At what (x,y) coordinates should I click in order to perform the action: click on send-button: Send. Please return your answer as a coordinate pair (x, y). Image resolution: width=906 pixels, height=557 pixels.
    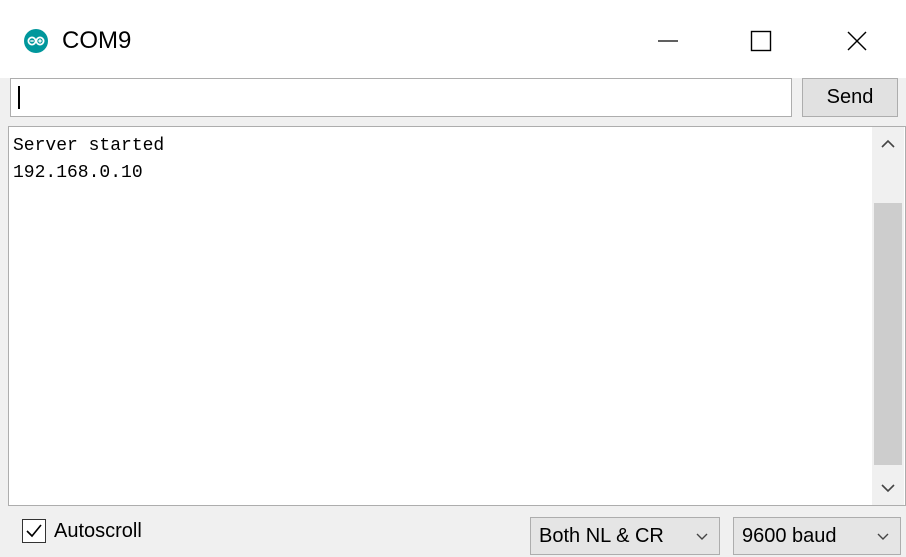
    Looking at the image, I should click on (850, 97).